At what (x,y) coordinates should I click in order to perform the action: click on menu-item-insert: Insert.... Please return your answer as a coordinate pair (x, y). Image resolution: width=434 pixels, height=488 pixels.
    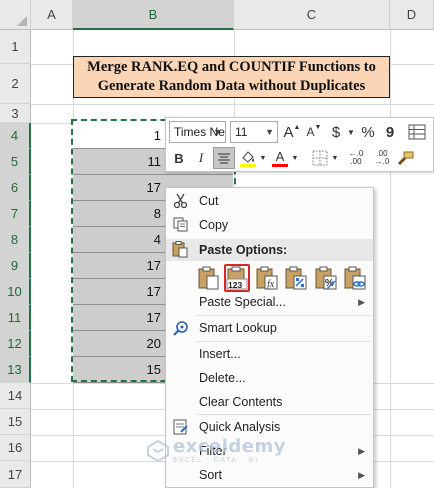
    Looking at the image, I should click on (269, 354).